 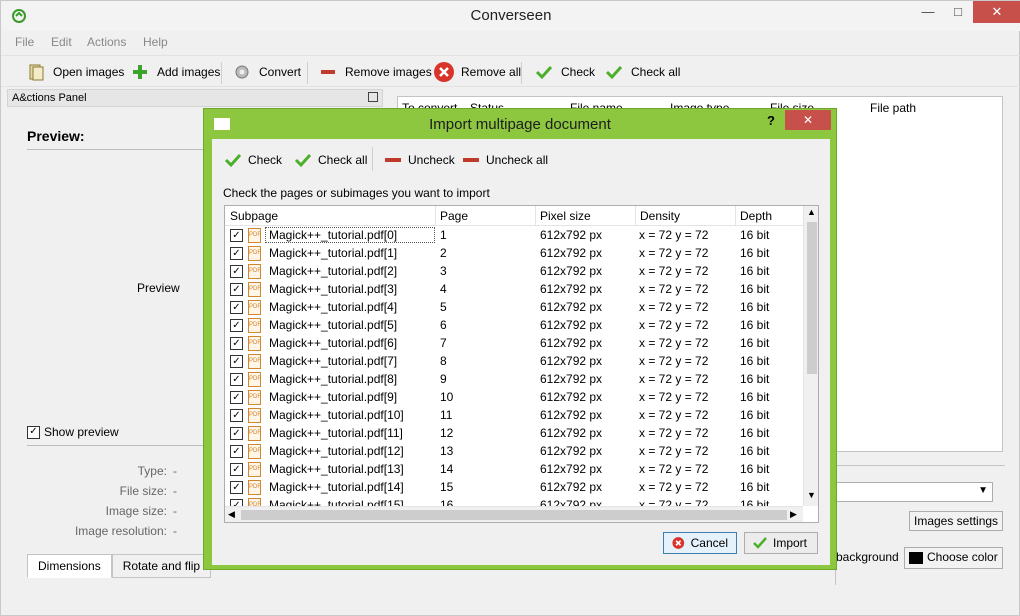 I want to click on minimize-button: —, so click(x=928, y=12).